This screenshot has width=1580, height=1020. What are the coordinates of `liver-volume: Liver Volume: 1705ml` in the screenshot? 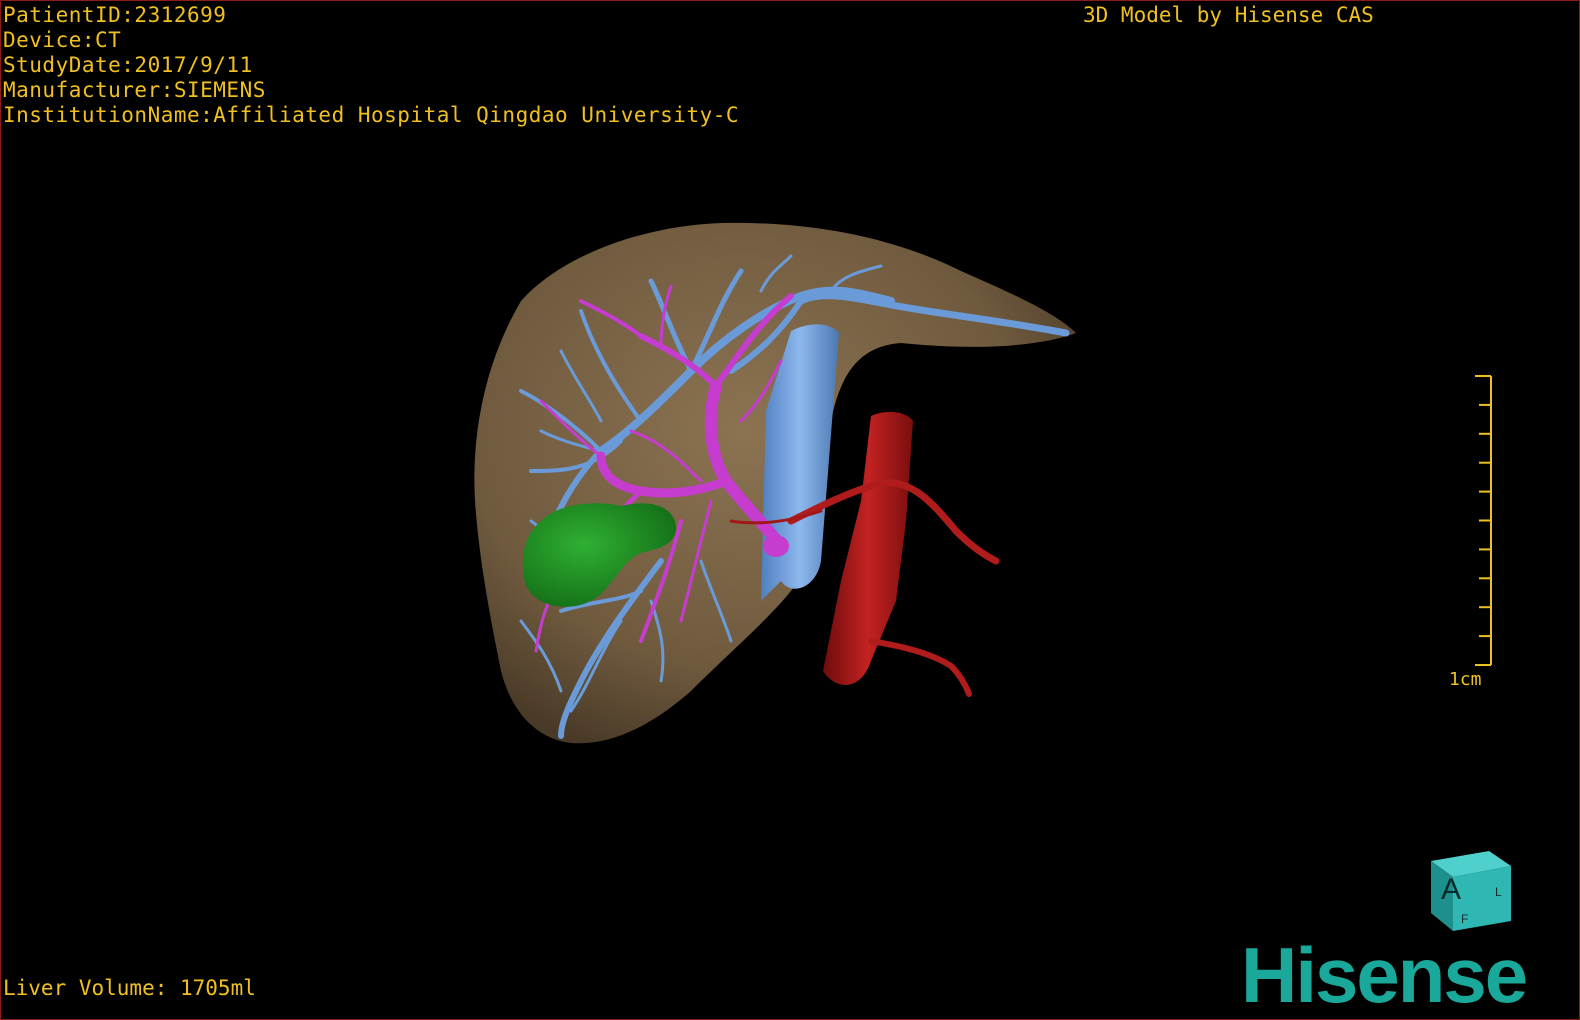 It's located at (129, 988).